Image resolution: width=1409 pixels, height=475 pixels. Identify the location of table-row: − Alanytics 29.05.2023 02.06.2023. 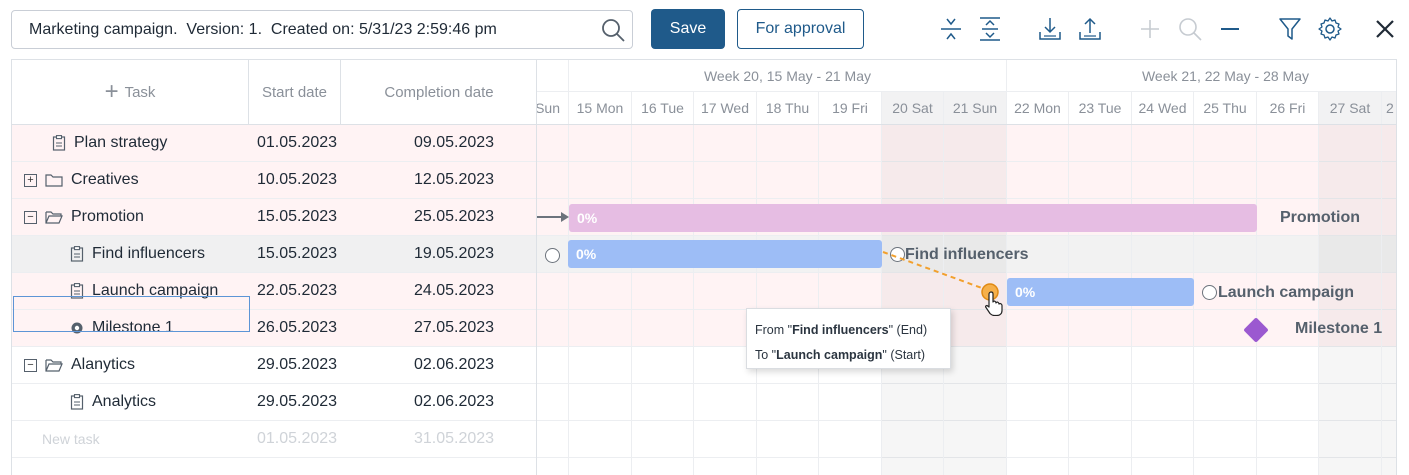
(274, 365).